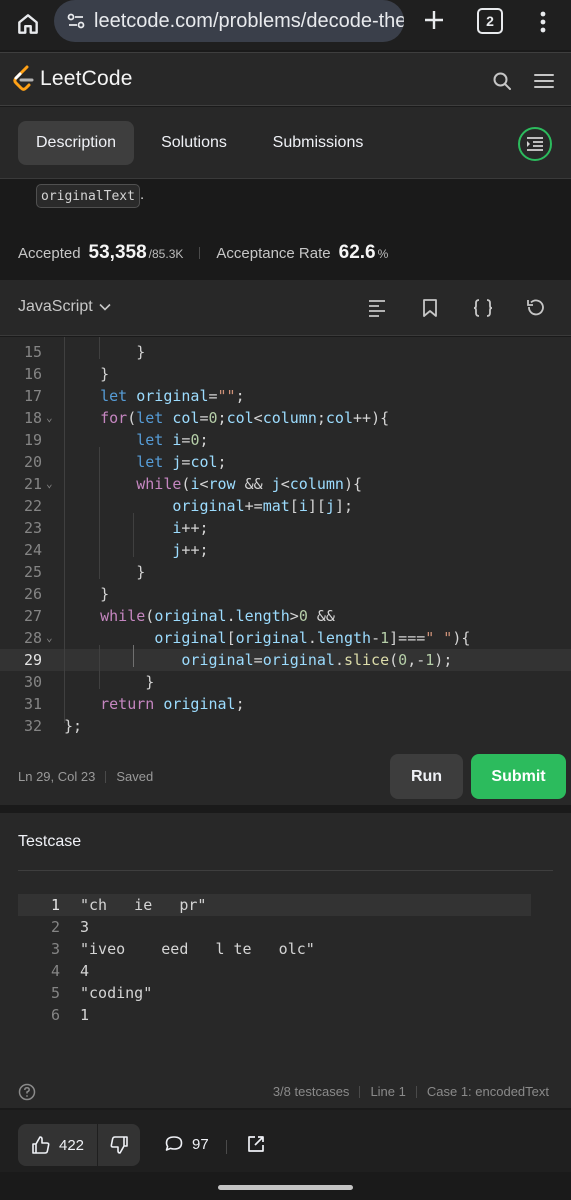 This screenshot has width=571, height=1200. Describe the element at coordinates (274, 905) in the screenshot. I see `testcase-line: 1 "ch ie pr"` at that location.